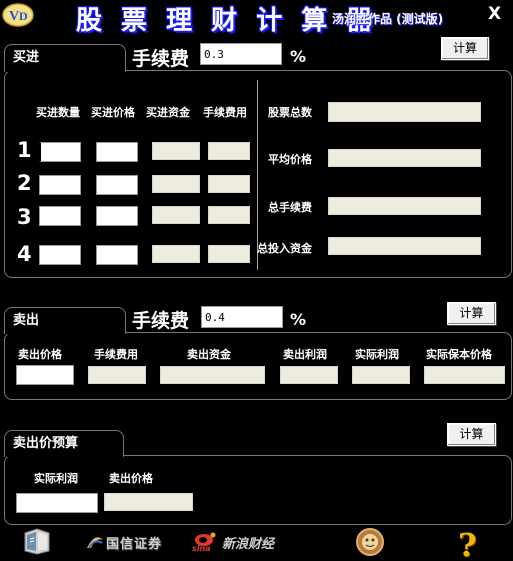  I want to click on breakeven-price-output, so click(464, 375).